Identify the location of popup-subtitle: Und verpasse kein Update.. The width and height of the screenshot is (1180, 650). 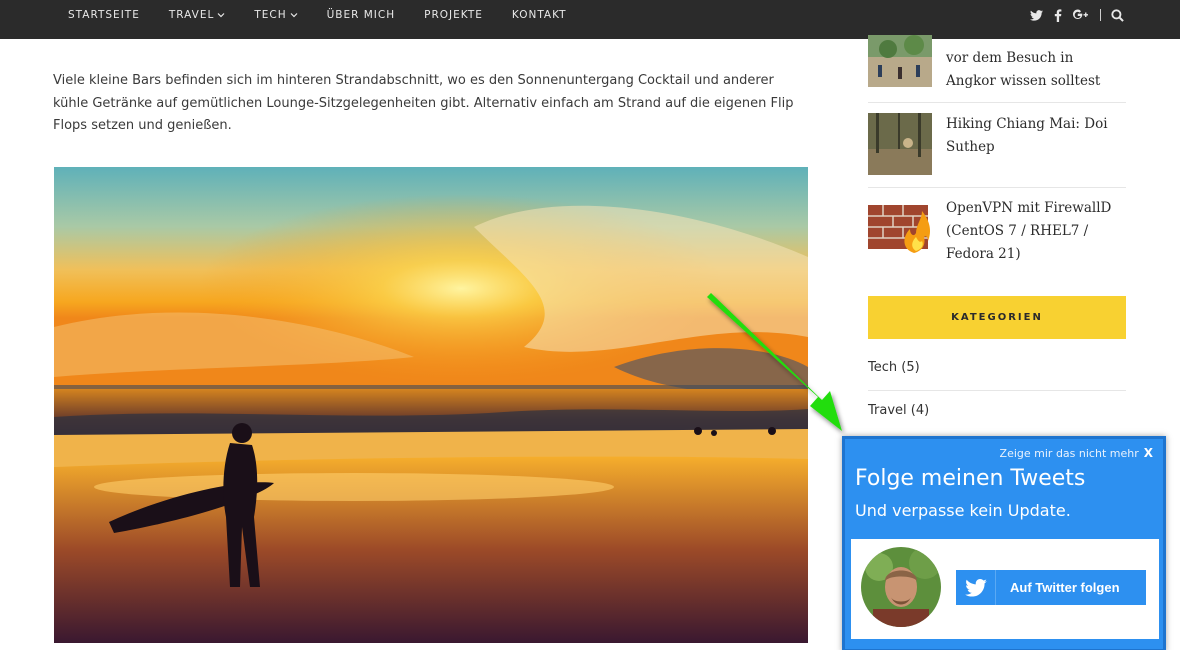
(963, 510).